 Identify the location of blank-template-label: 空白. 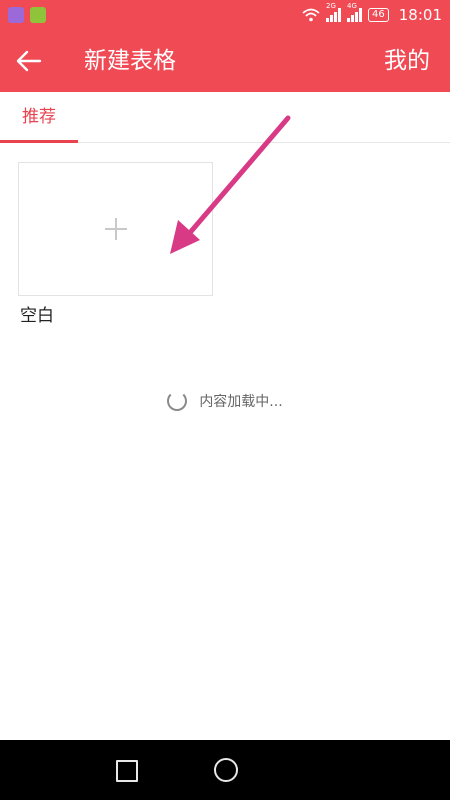
(37, 316).